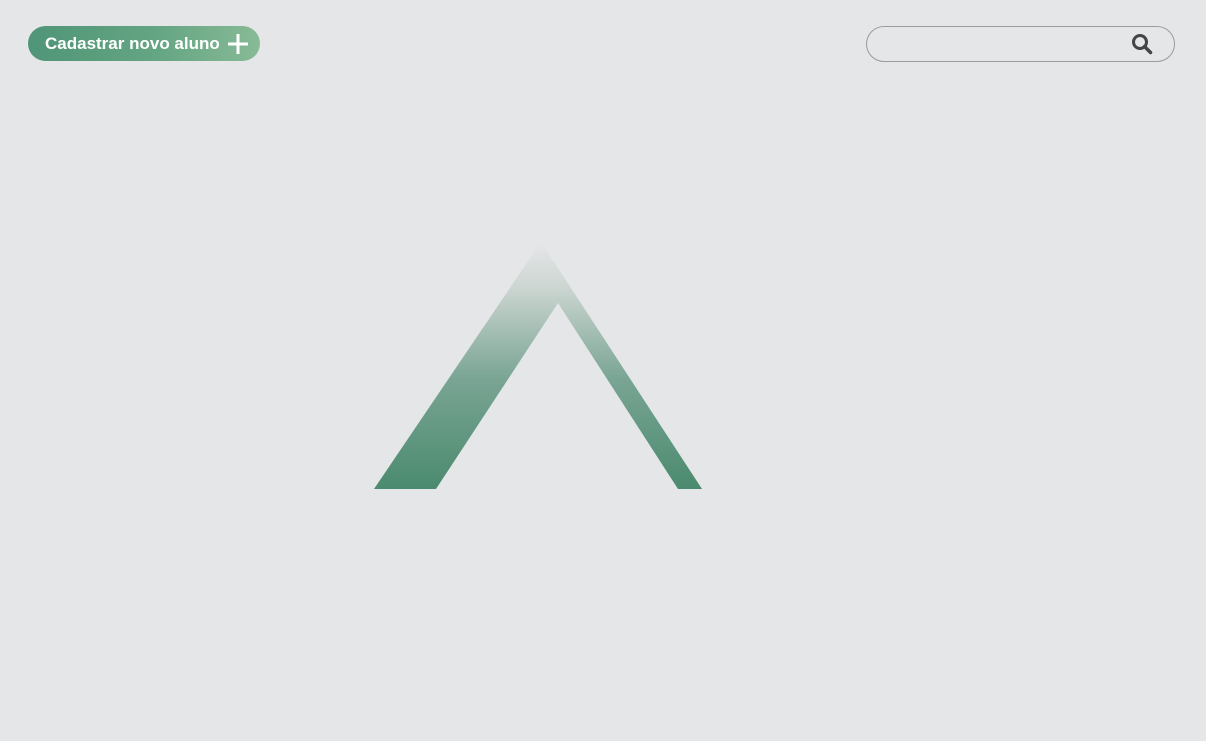 The image size is (1206, 742). Describe the element at coordinates (237, 43) in the screenshot. I see `plus-icon` at that location.